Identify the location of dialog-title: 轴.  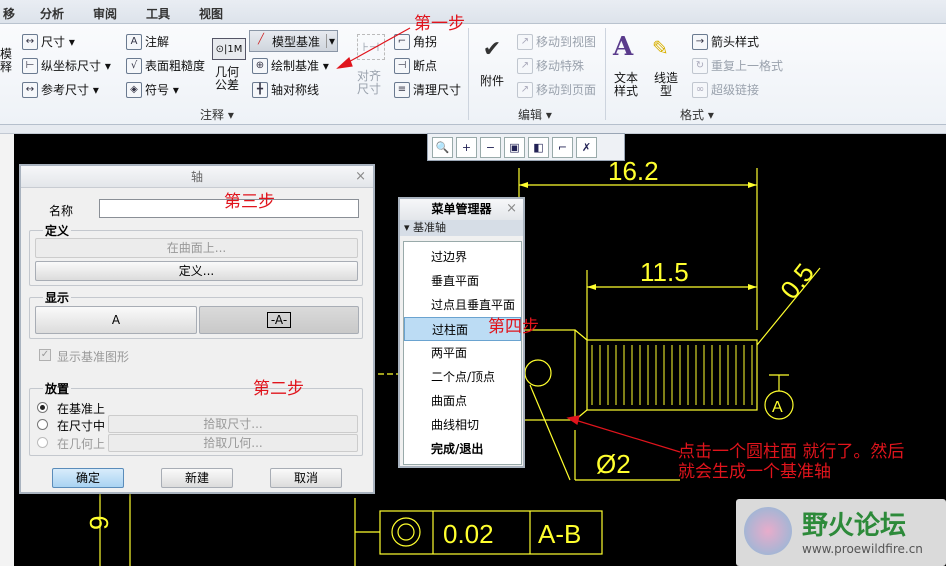
(197, 177).